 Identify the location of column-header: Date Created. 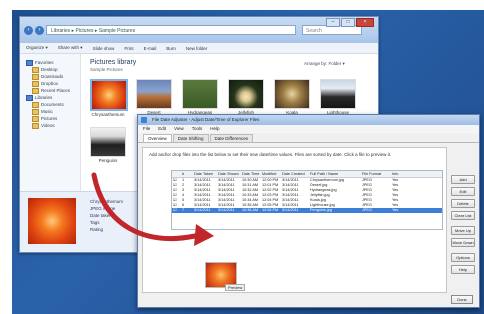
(295, 174).